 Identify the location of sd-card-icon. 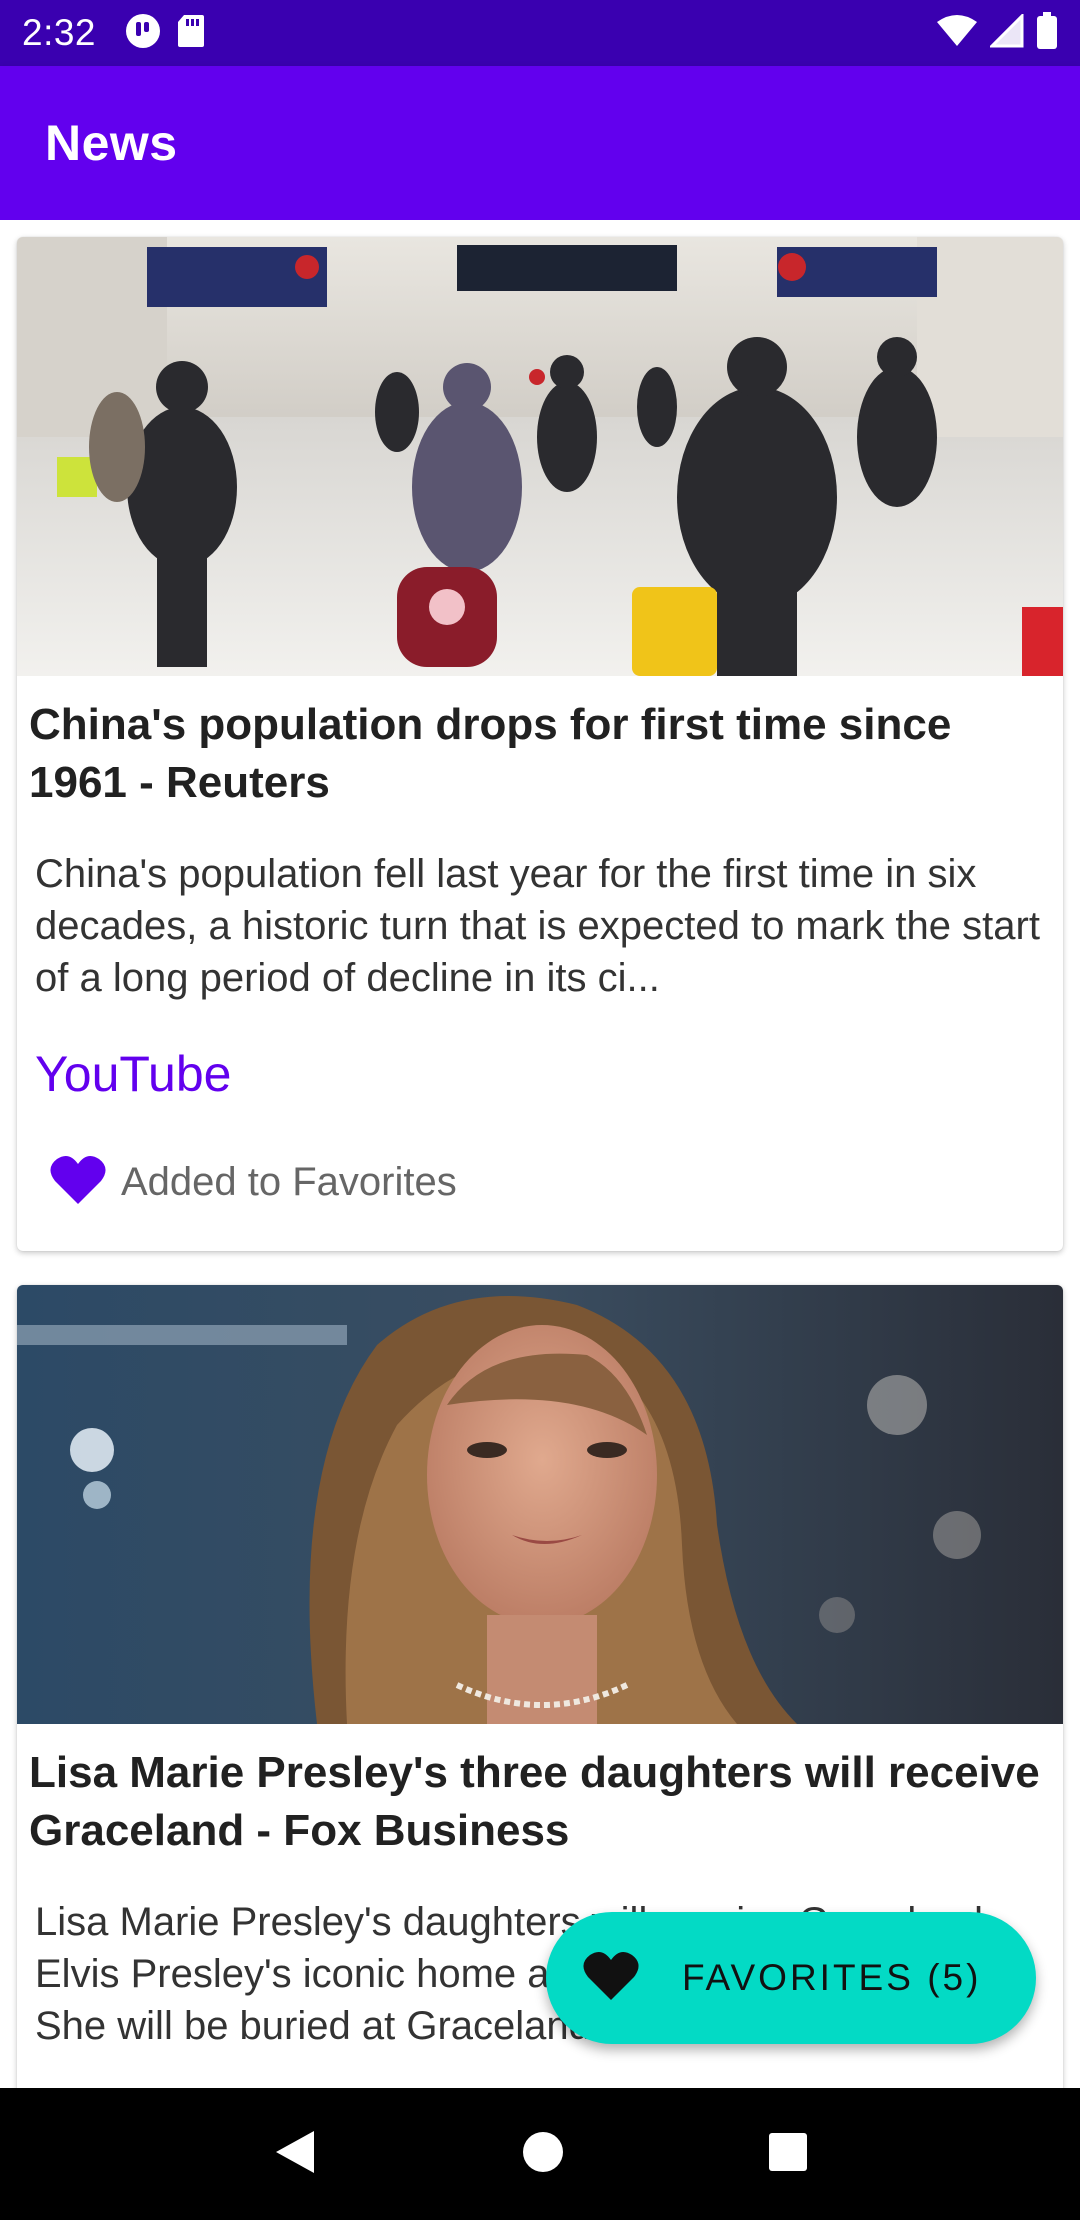
(191, 33).